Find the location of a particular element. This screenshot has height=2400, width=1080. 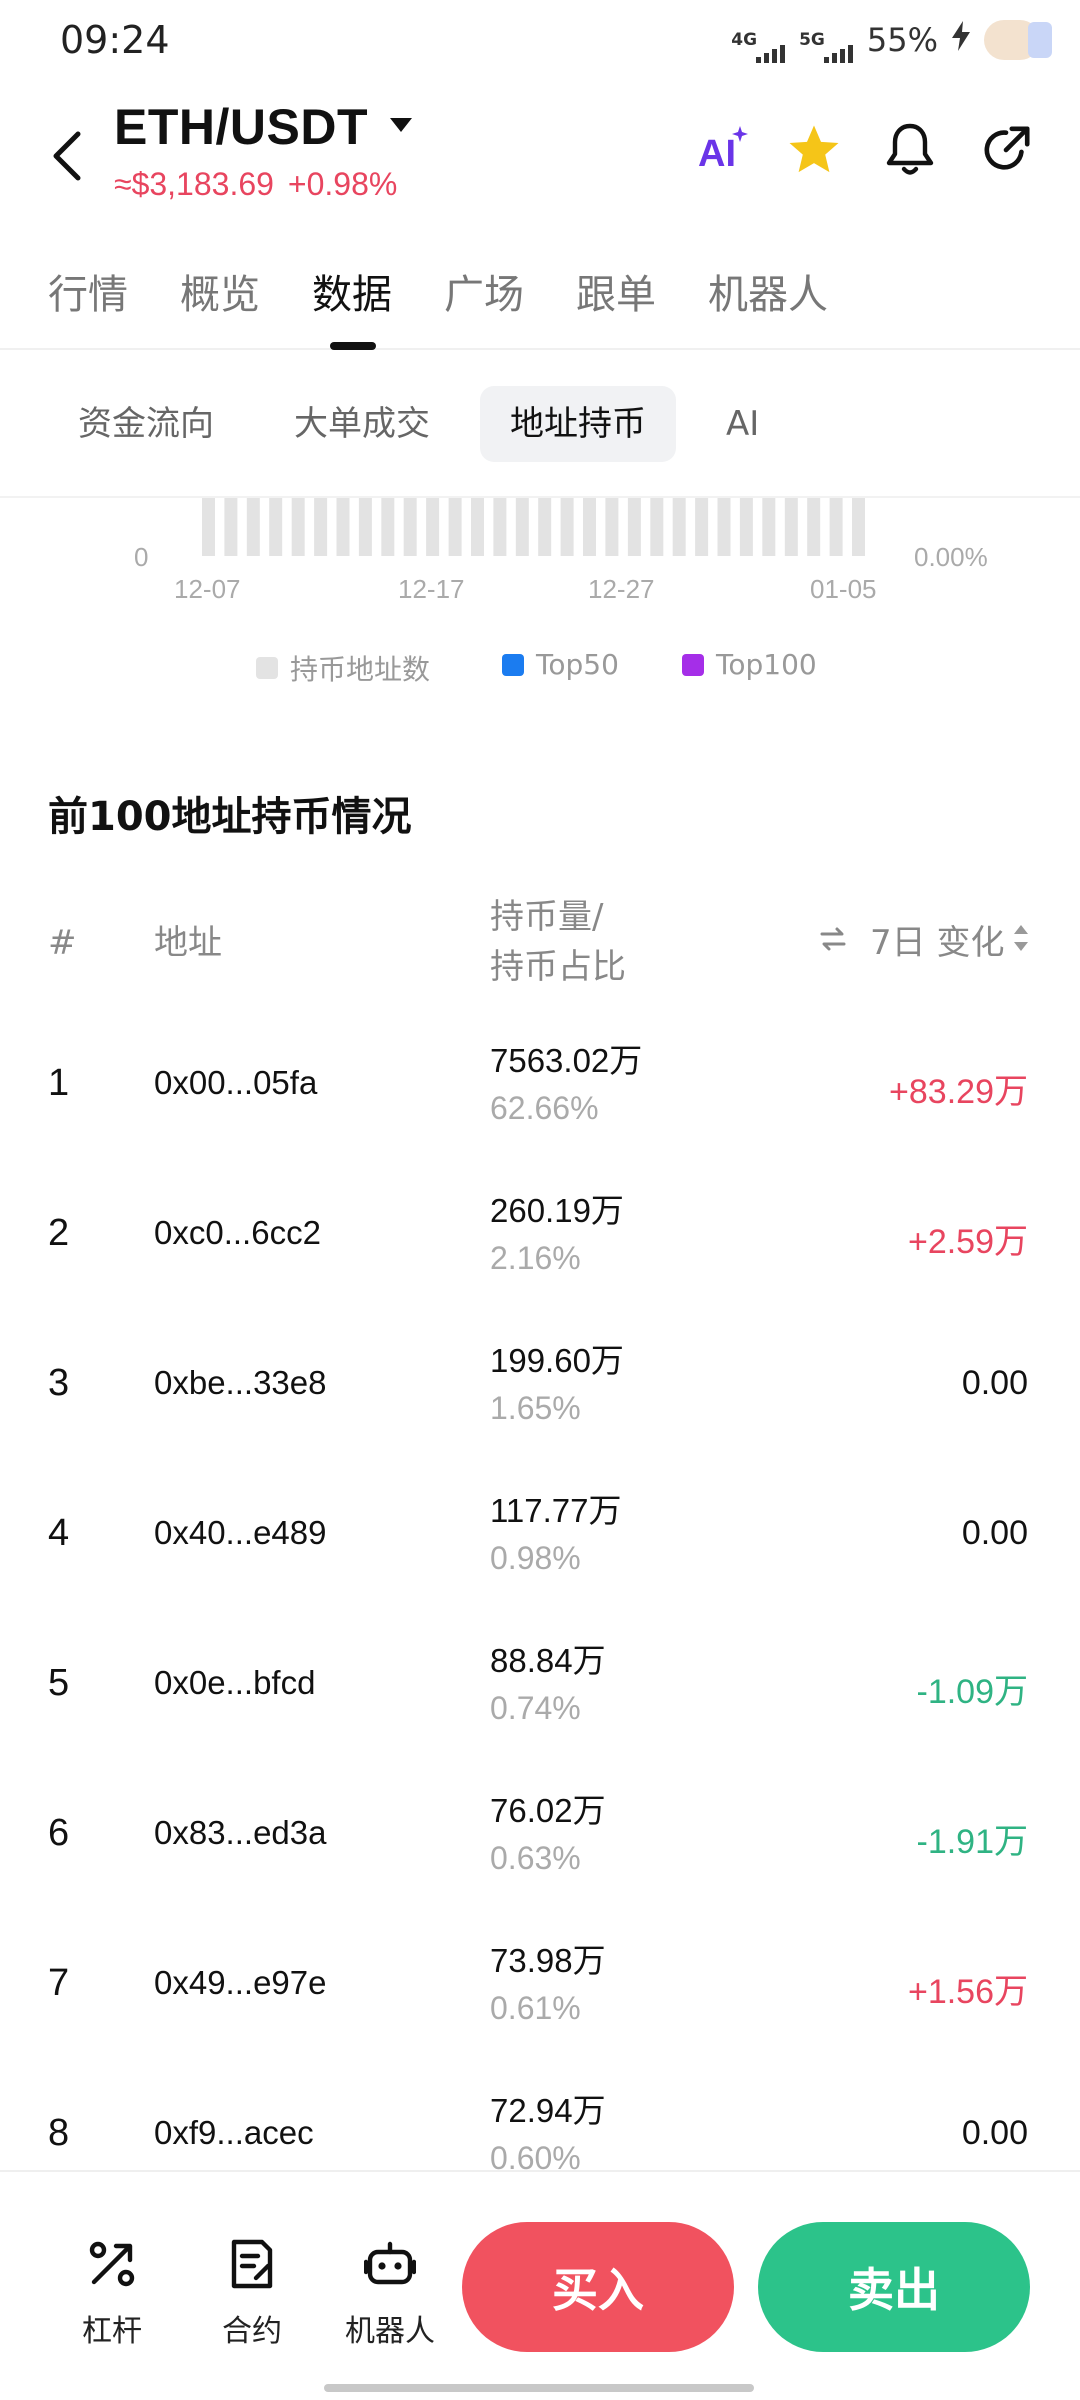

row-amount: 72.94万 is located at coordinates (548, 2110).